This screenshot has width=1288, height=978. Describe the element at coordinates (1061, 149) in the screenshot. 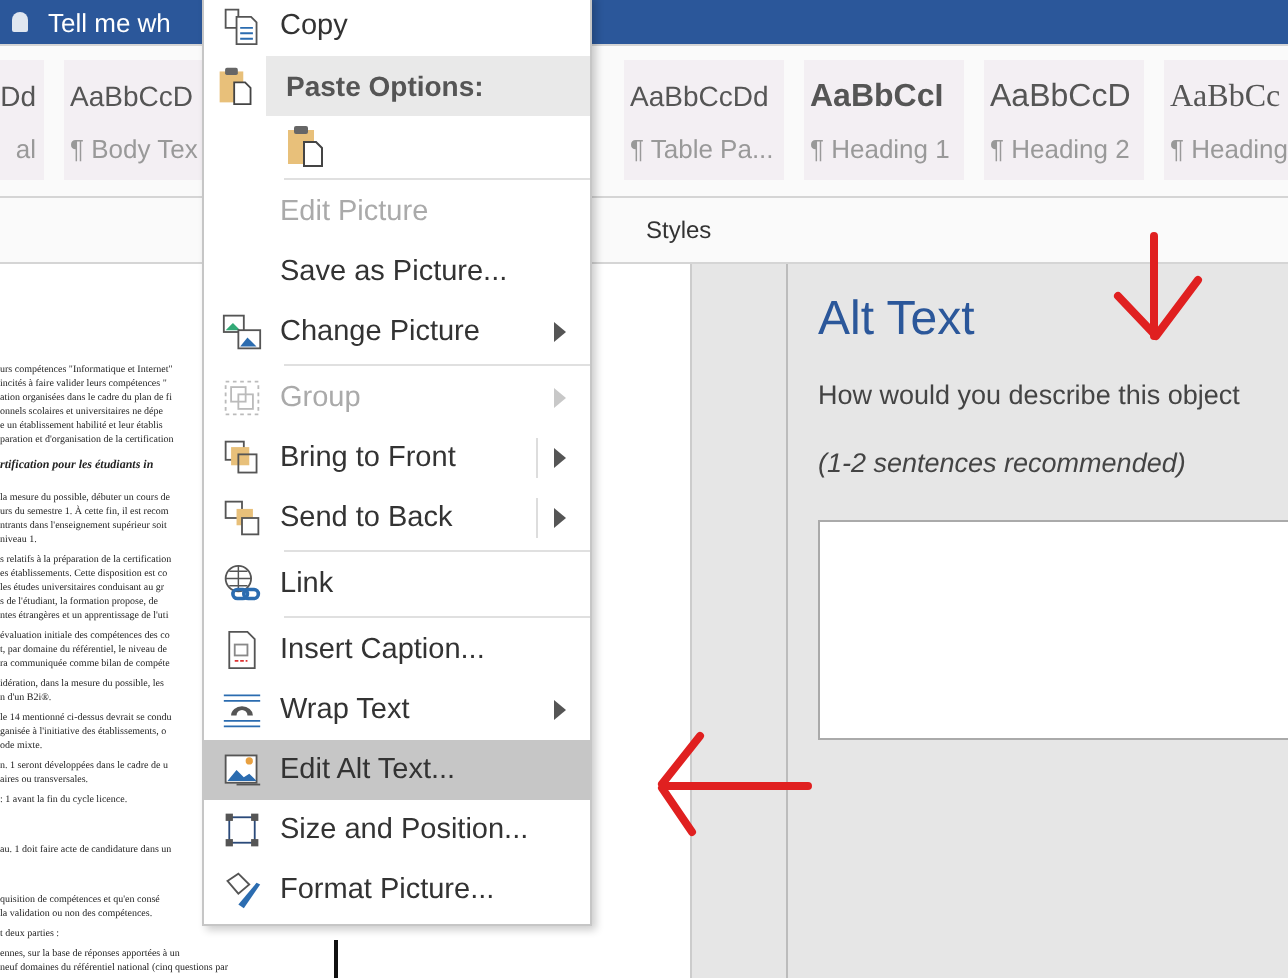

I see `style-name: ¶ Heading 2` at that location.